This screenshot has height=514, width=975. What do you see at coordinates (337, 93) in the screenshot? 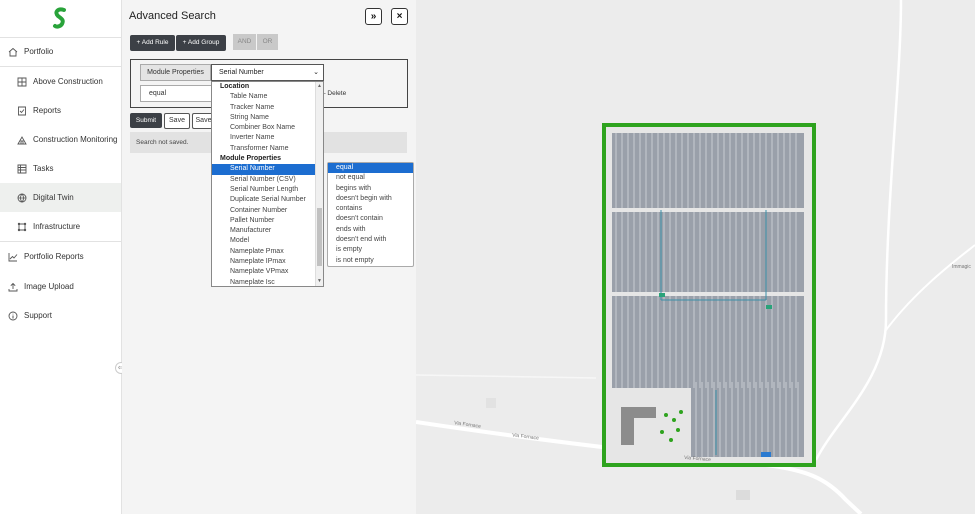
I see `delete-label: Delete` at bounding box center [337, 93].